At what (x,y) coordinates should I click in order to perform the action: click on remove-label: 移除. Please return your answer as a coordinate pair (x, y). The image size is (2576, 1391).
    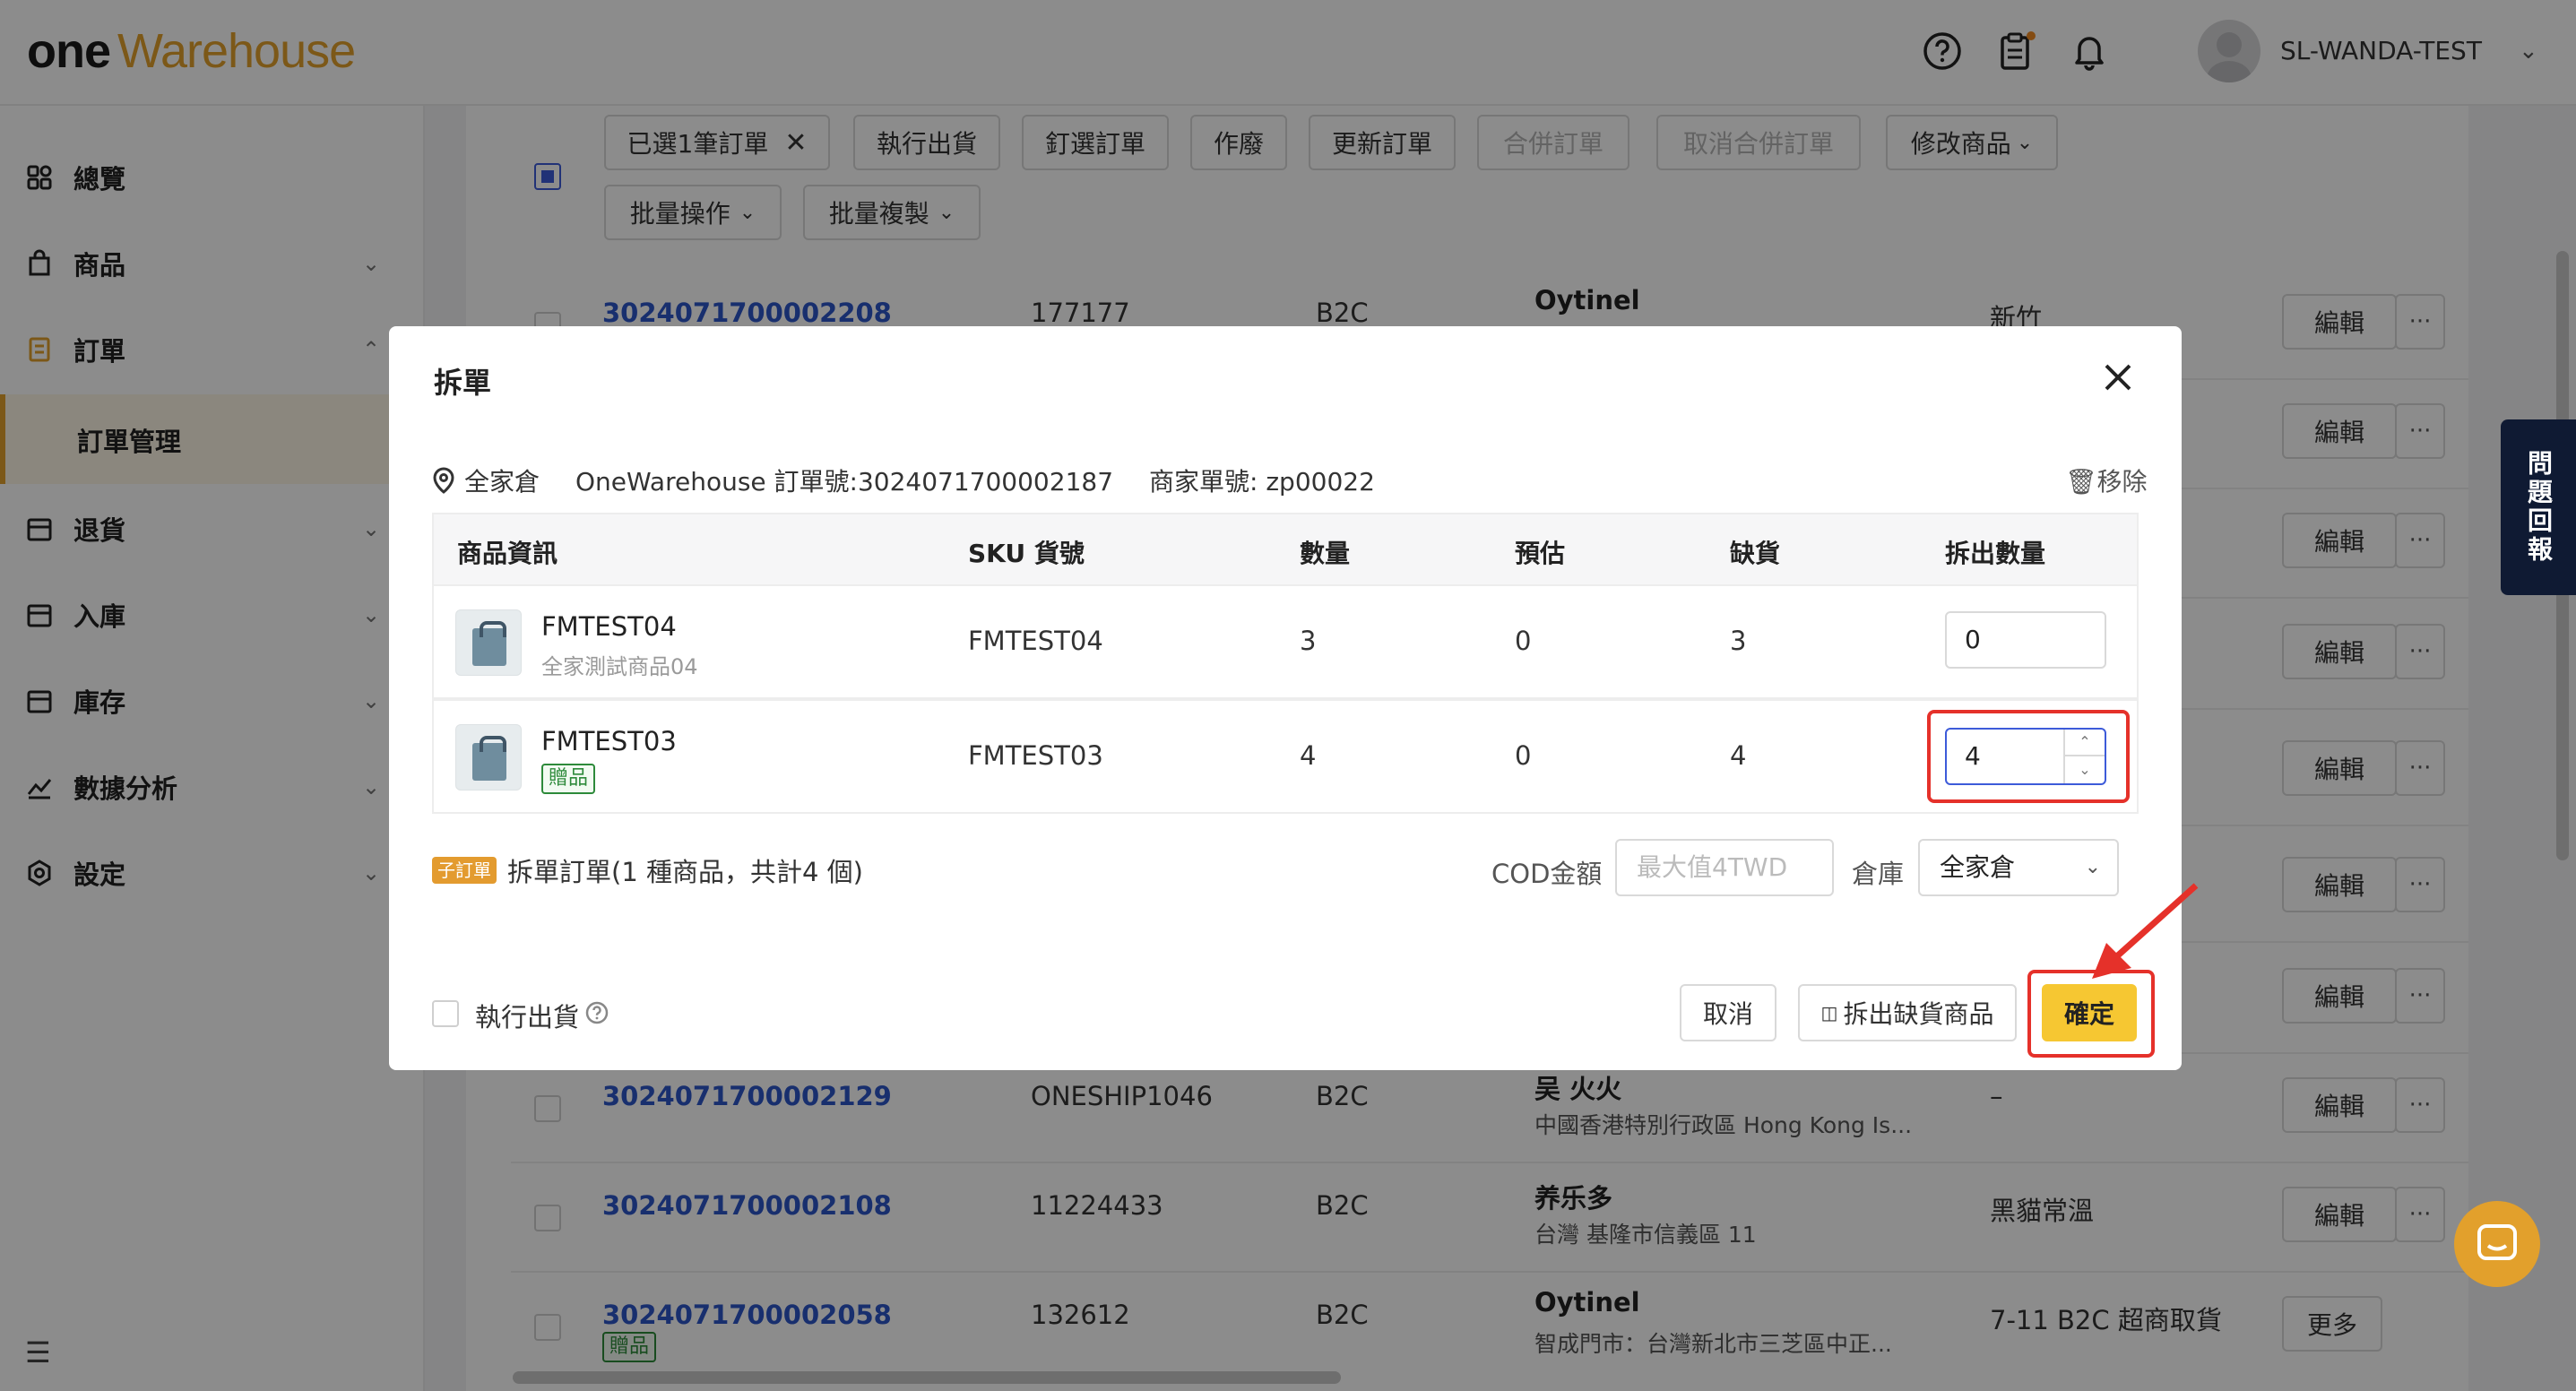
    Looking at the image, I should click on (2122, 482).